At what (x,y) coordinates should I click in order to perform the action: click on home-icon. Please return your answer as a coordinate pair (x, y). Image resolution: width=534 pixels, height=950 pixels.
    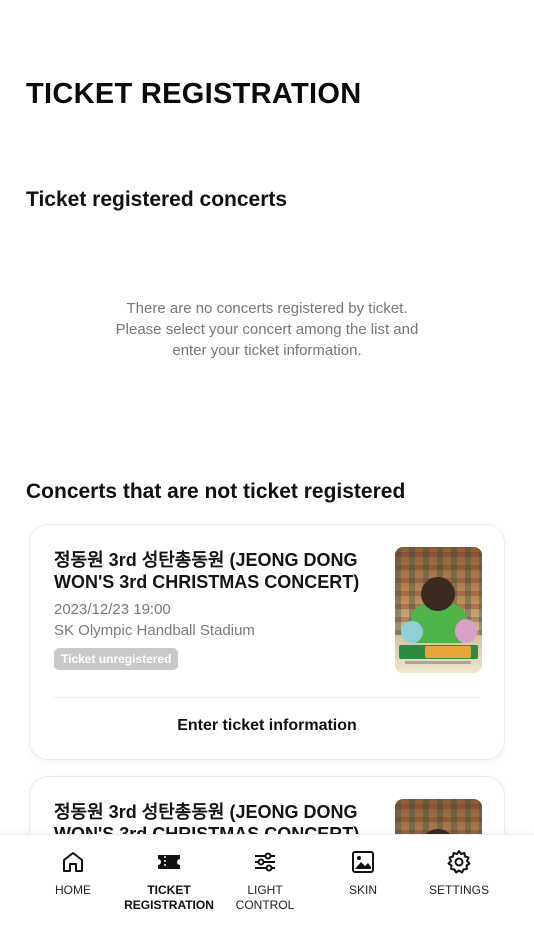
    Looking at the image, I should click on (73, 862).